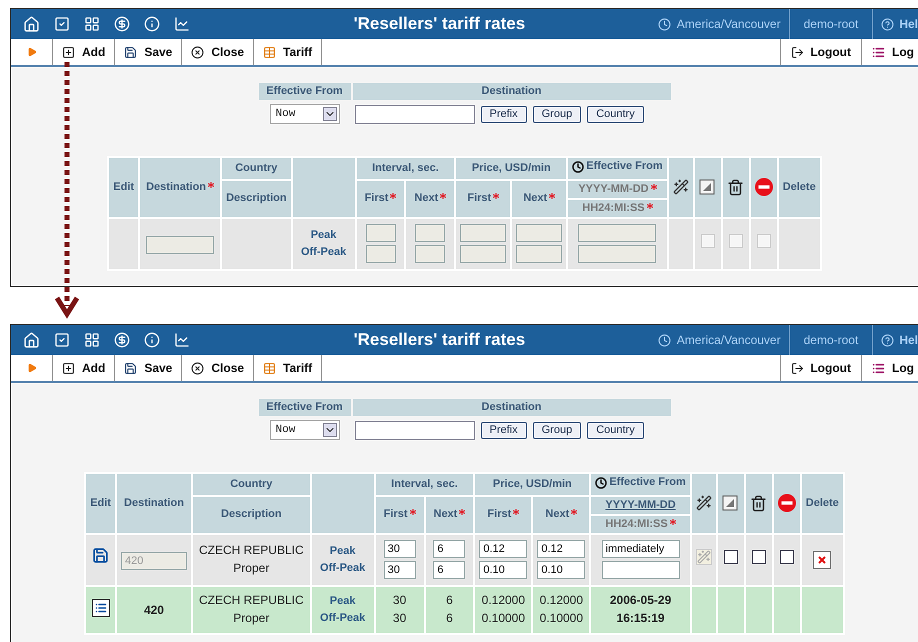  I want to click on column-header: Interval, sec., so click(425, 484).